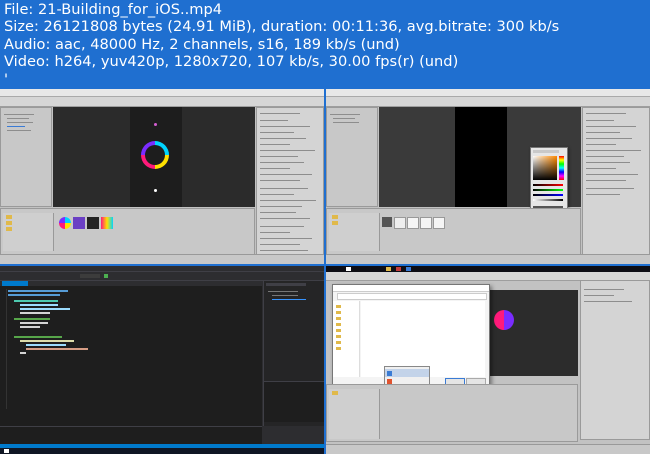 This screenshot has width=650, height=454. What do you see at coordinates (131, 435) in the screenshot?
I see `output-panel` at bounding box center [131, 435].